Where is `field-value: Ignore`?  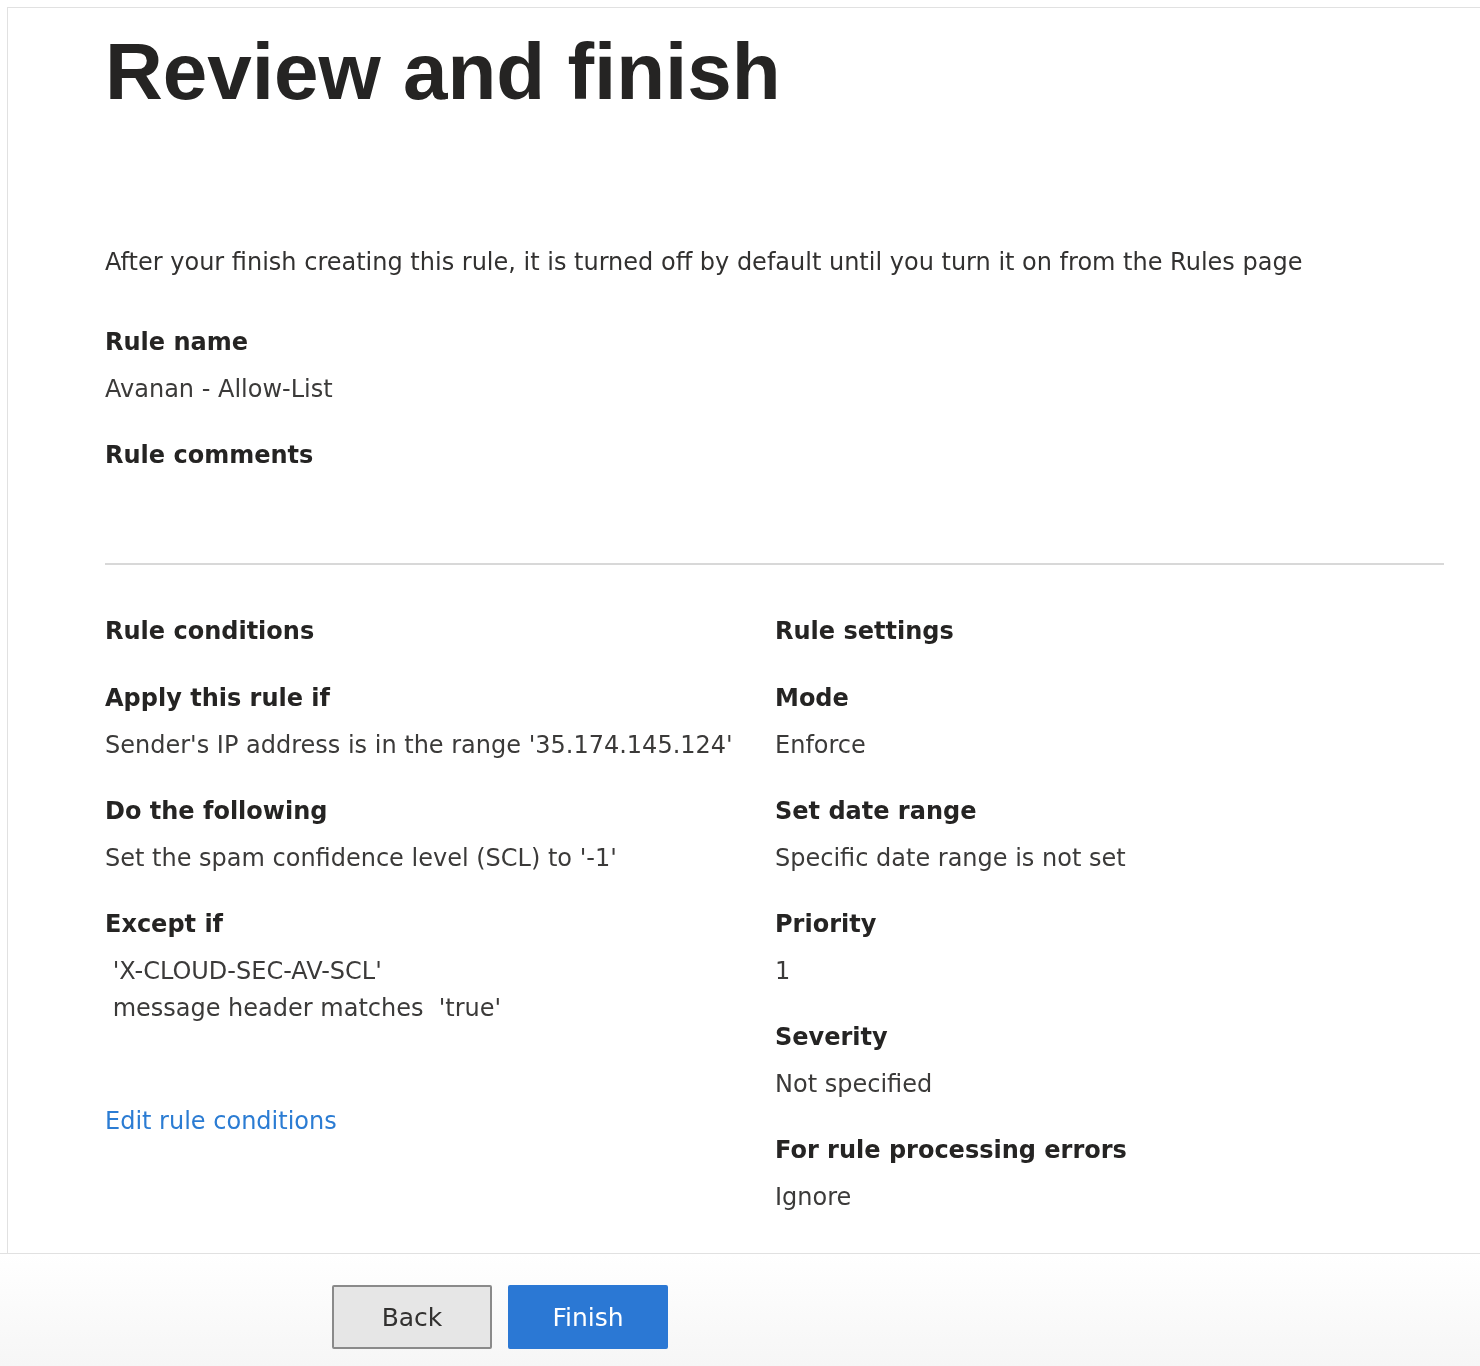
field-value: Ignore is located at coordinates (814, 1197).